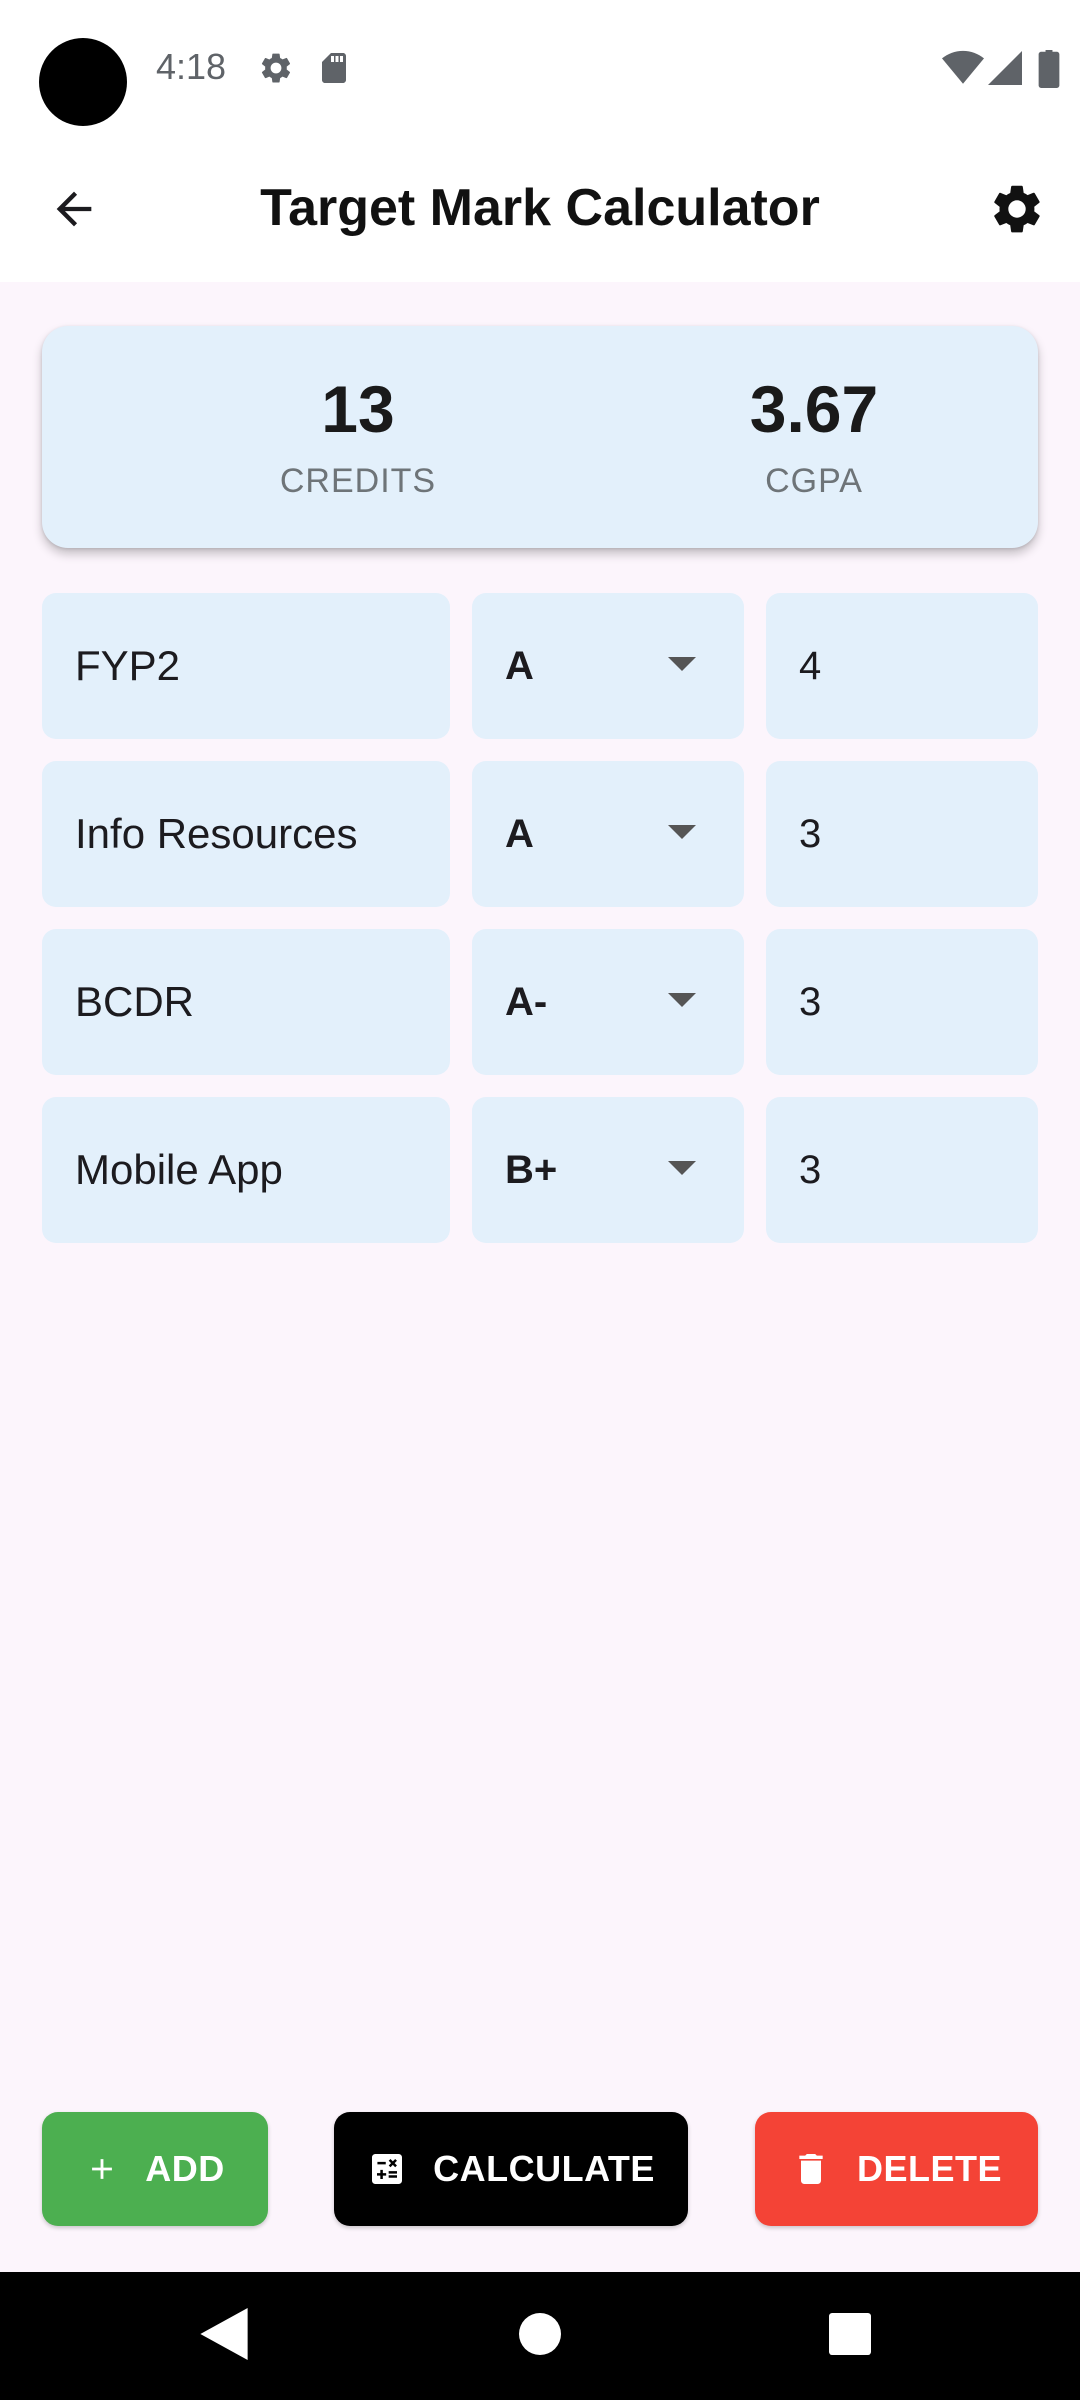 This screenshot has height=2400, width=1080. What do you see at coordinates (358, 409) in the screenshot?
I see `credits-value: 13` at bounding box center [358, 409].